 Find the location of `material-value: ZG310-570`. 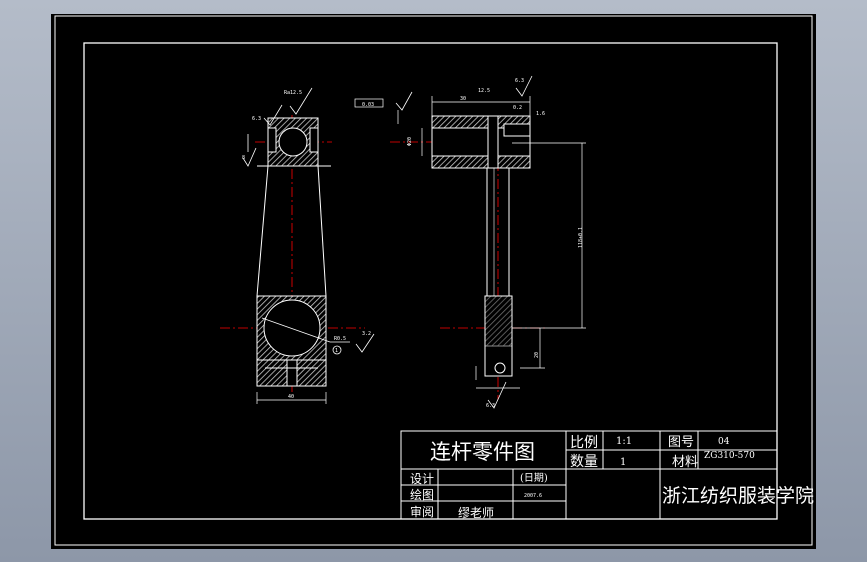

material-value: ZG310-570 is located at coordinates (729, 456).